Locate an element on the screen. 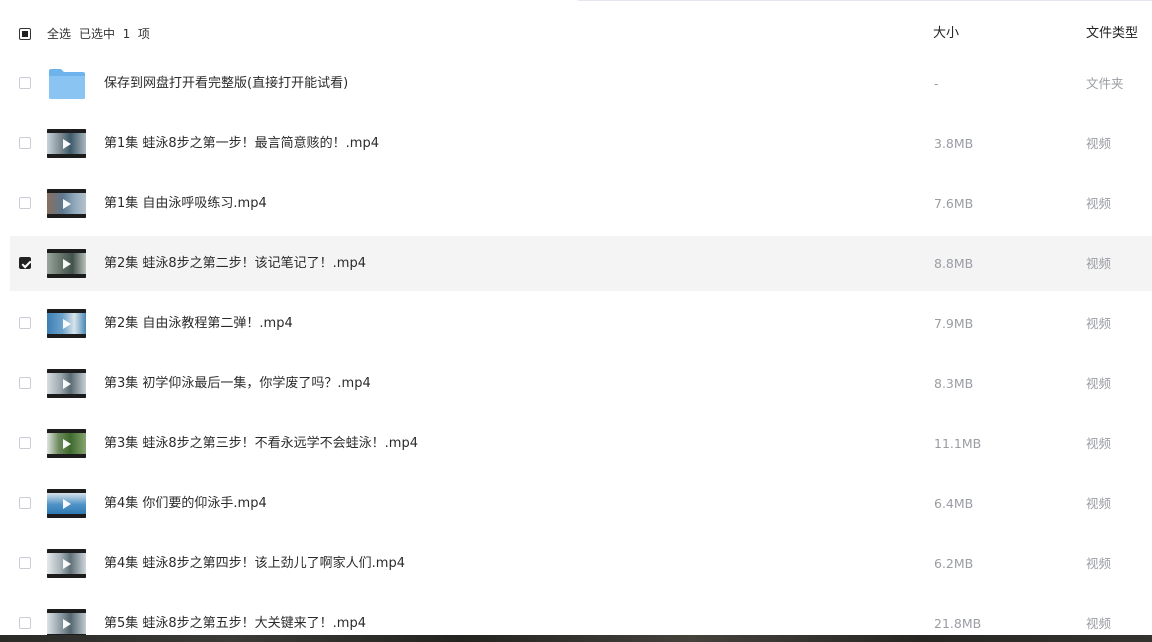 The height and width of the screenshot is (642, 1152). folder-icon is located at coordinates (67, 84).